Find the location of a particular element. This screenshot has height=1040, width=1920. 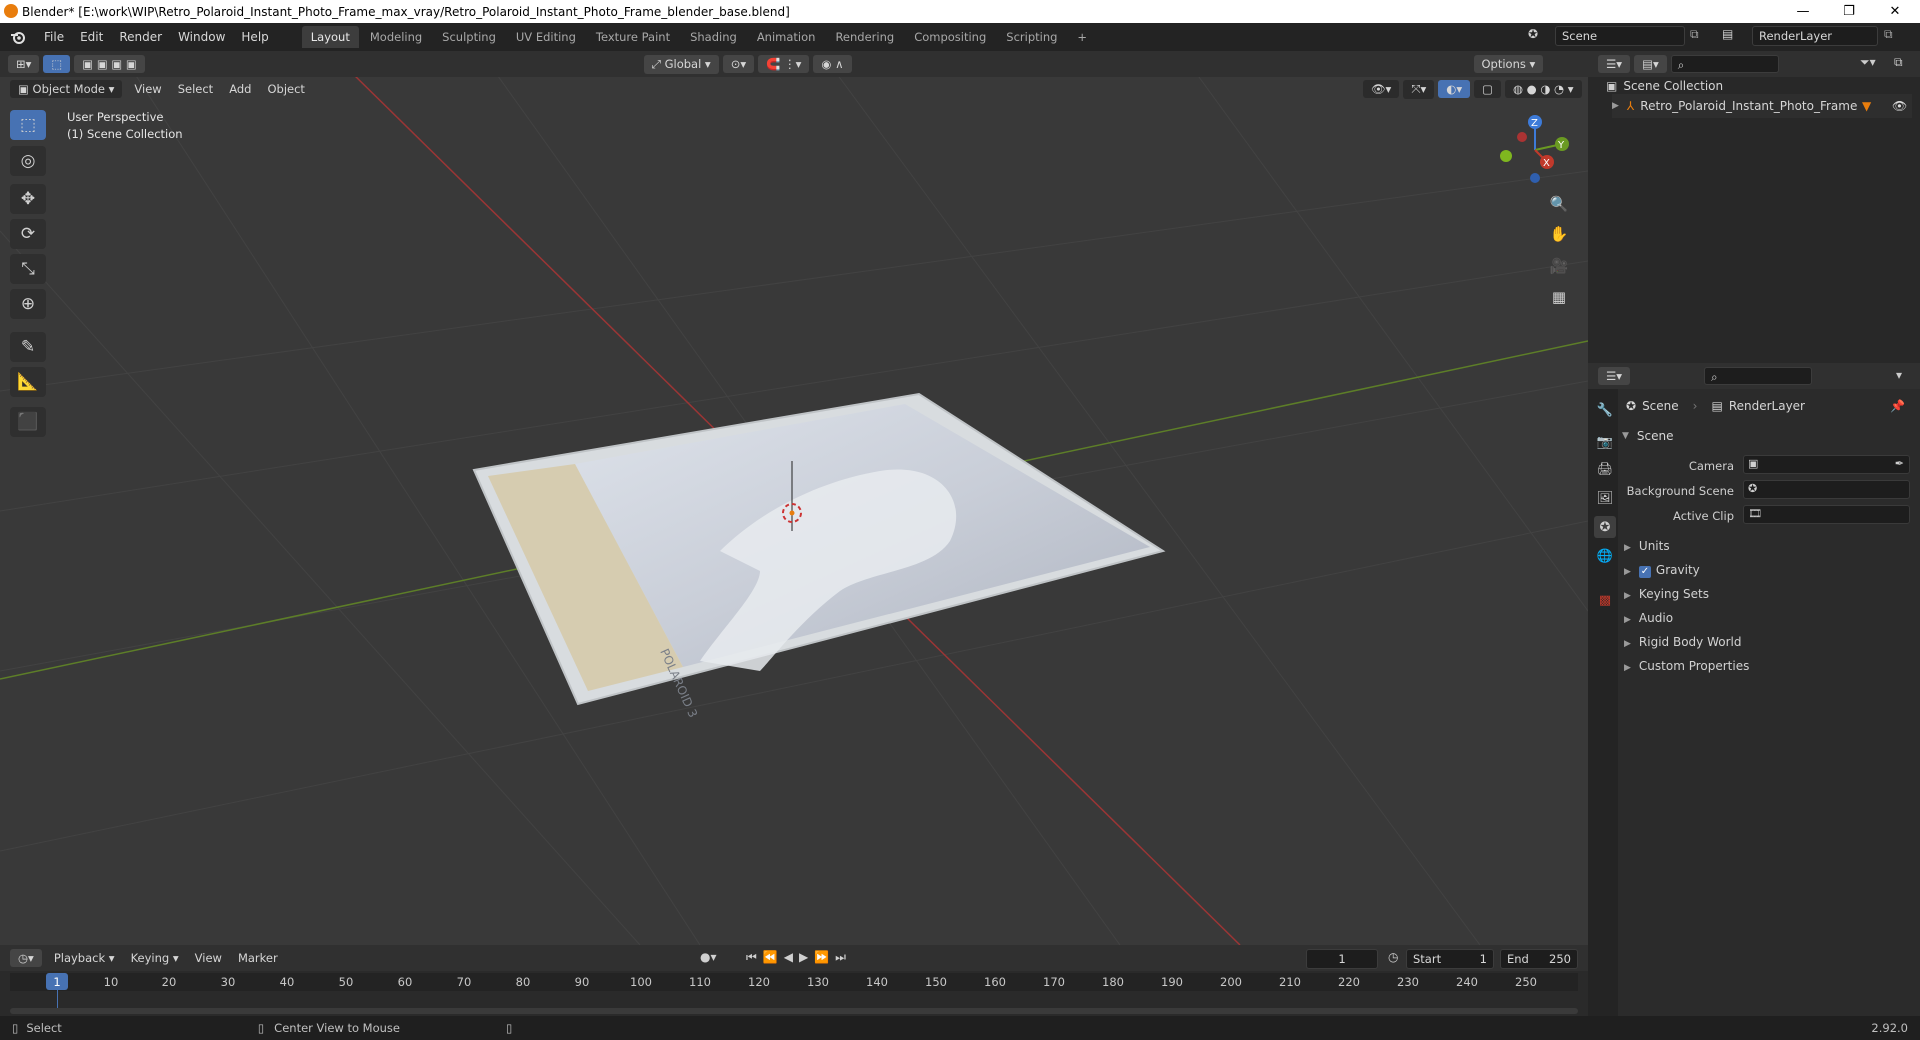

viewport-menu-add: Add is located at coordinates (240, 89).